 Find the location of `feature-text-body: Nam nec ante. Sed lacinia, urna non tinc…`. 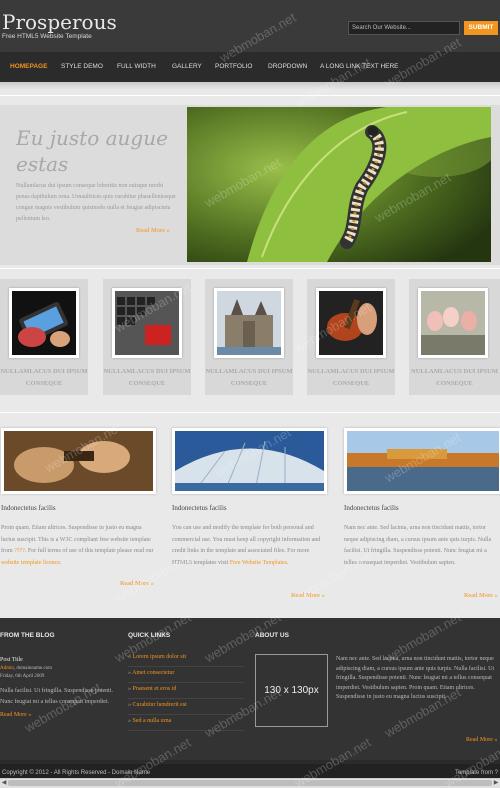

feature-text-body: Nam nec ante. Sed lacinia, urna non tinc… is located at coordinates (418, 545).